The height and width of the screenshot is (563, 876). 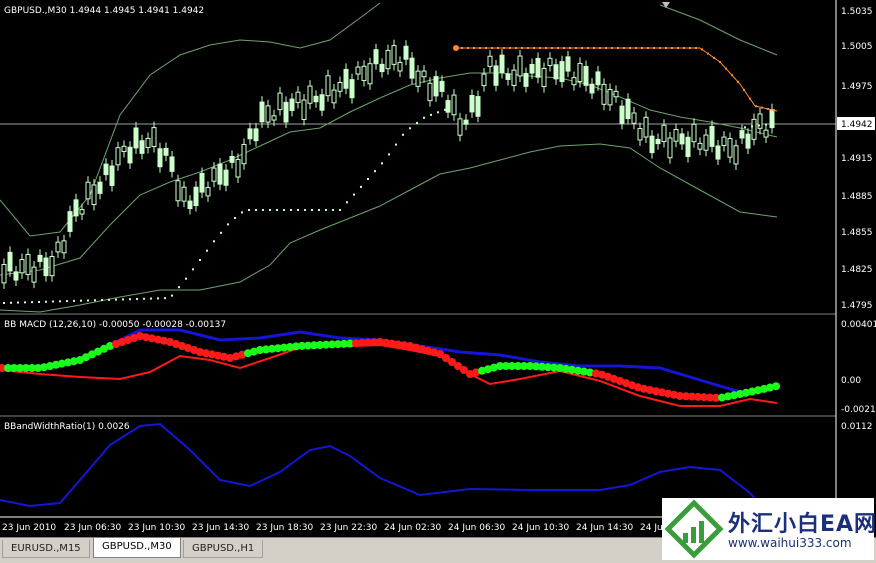 What do you see at coordinates (851, 381) in the screenshot?
I see `macd-scale-label: 0.00` at bounding box center [851, 381].